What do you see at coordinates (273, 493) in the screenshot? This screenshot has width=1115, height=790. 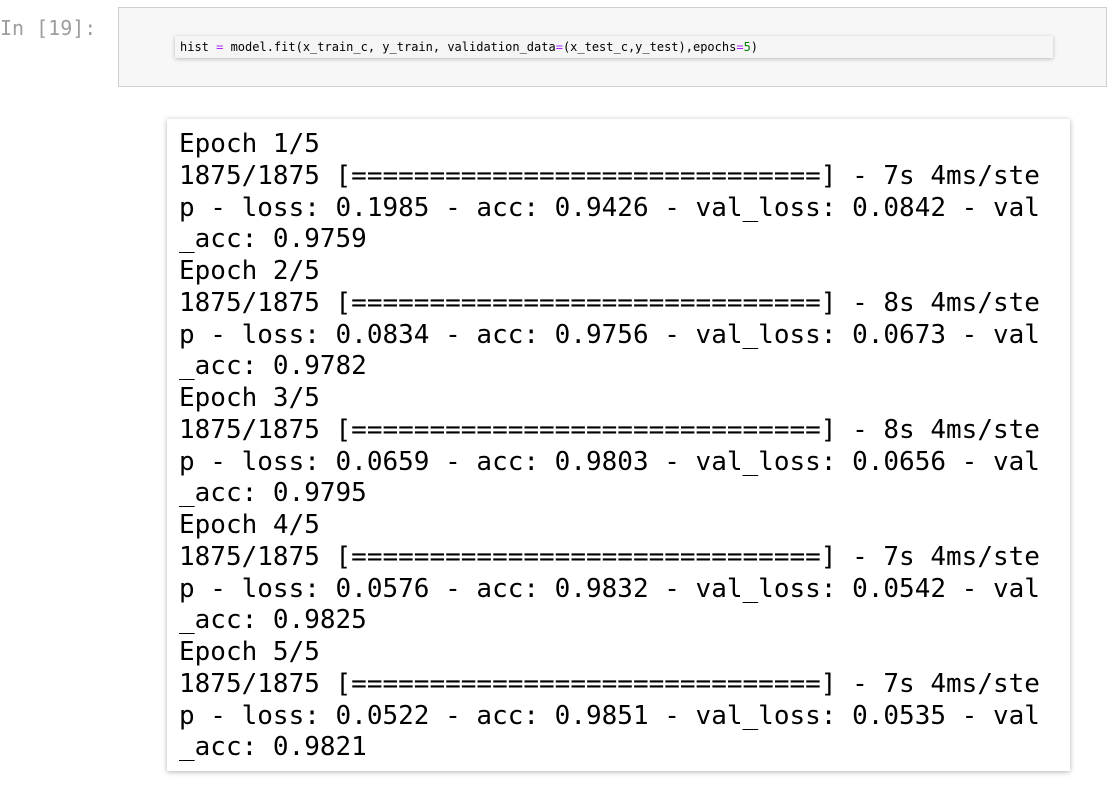 I see `output-line: _acc: 0.9795` at bounding box center [273, 493].